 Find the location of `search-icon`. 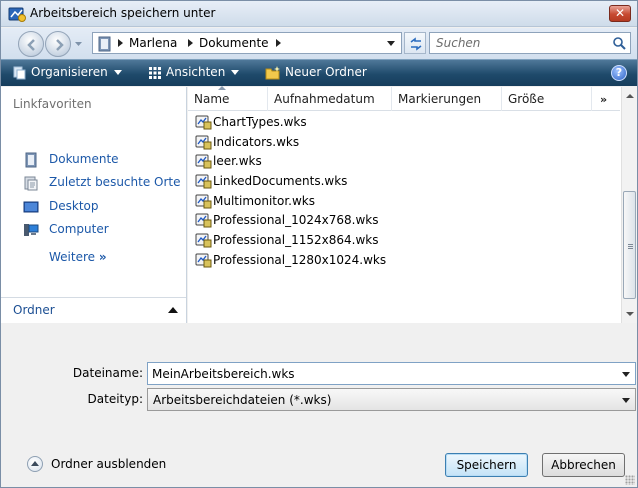

search-icon is located at coordinates (619, 43).